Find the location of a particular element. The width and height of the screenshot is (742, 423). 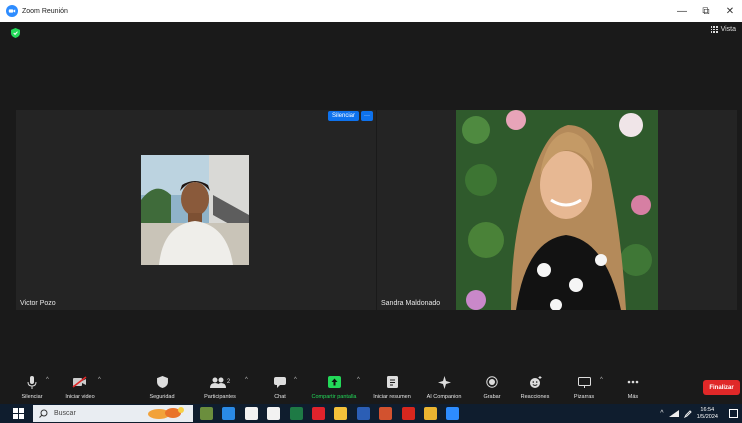

network-icon is located at coordinates (673, 413).